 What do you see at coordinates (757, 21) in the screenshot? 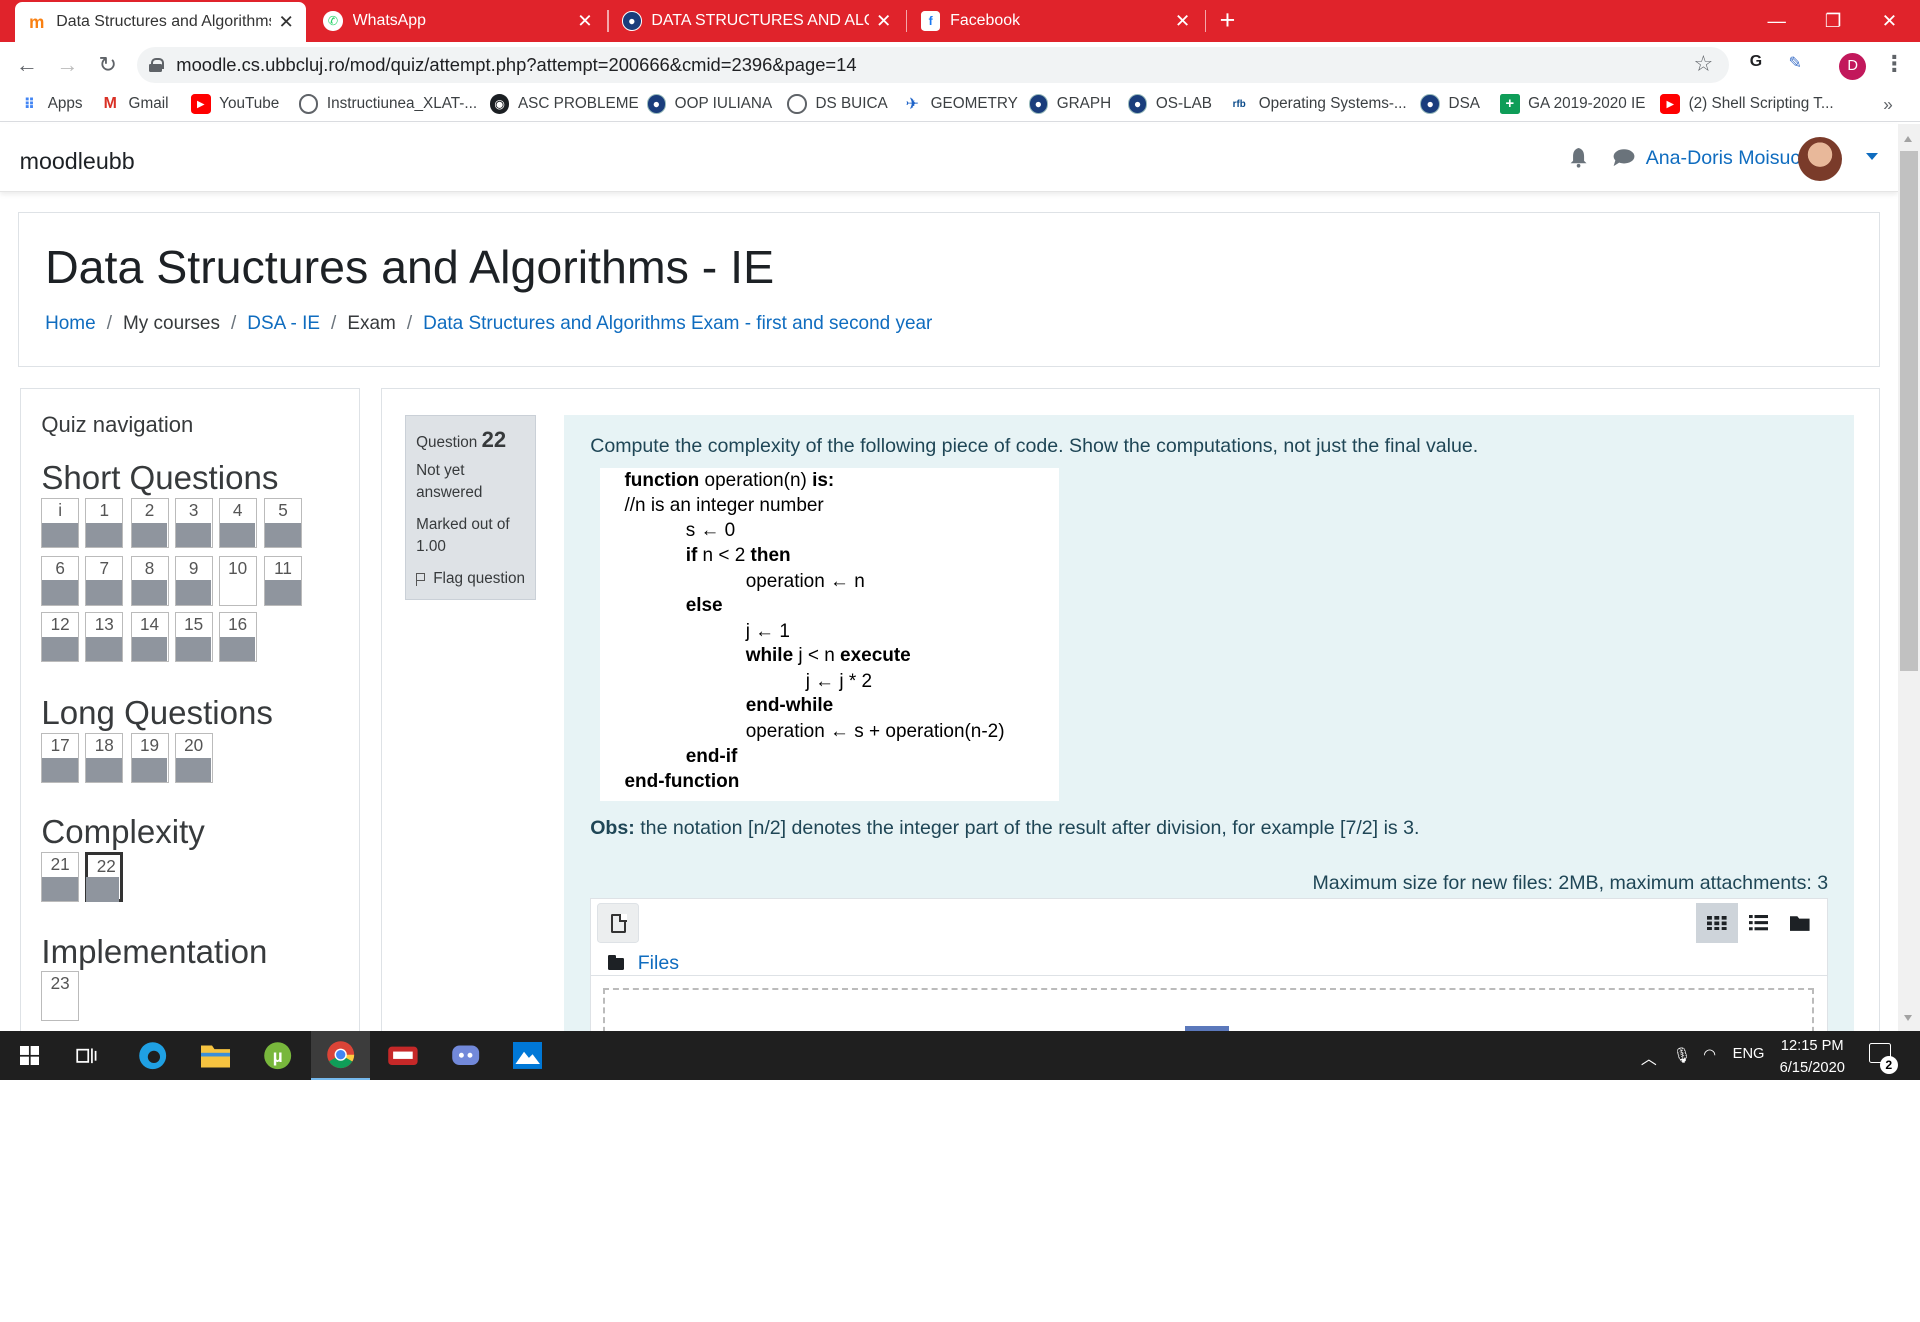
I see `tab-dsa: ● DATA STRUCTURES AND ALGORI ✕` at bounding box center [757, 21].